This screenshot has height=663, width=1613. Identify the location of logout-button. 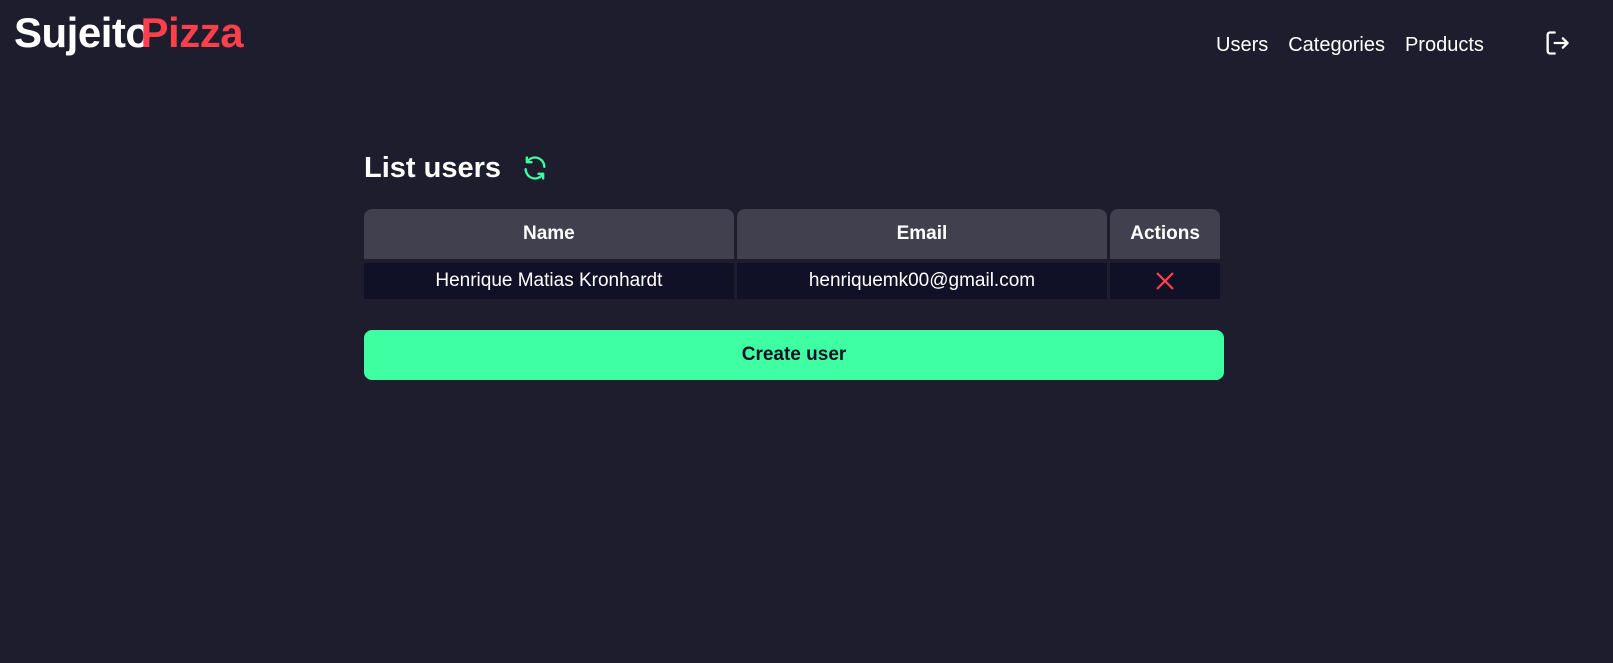
(1557, 43).